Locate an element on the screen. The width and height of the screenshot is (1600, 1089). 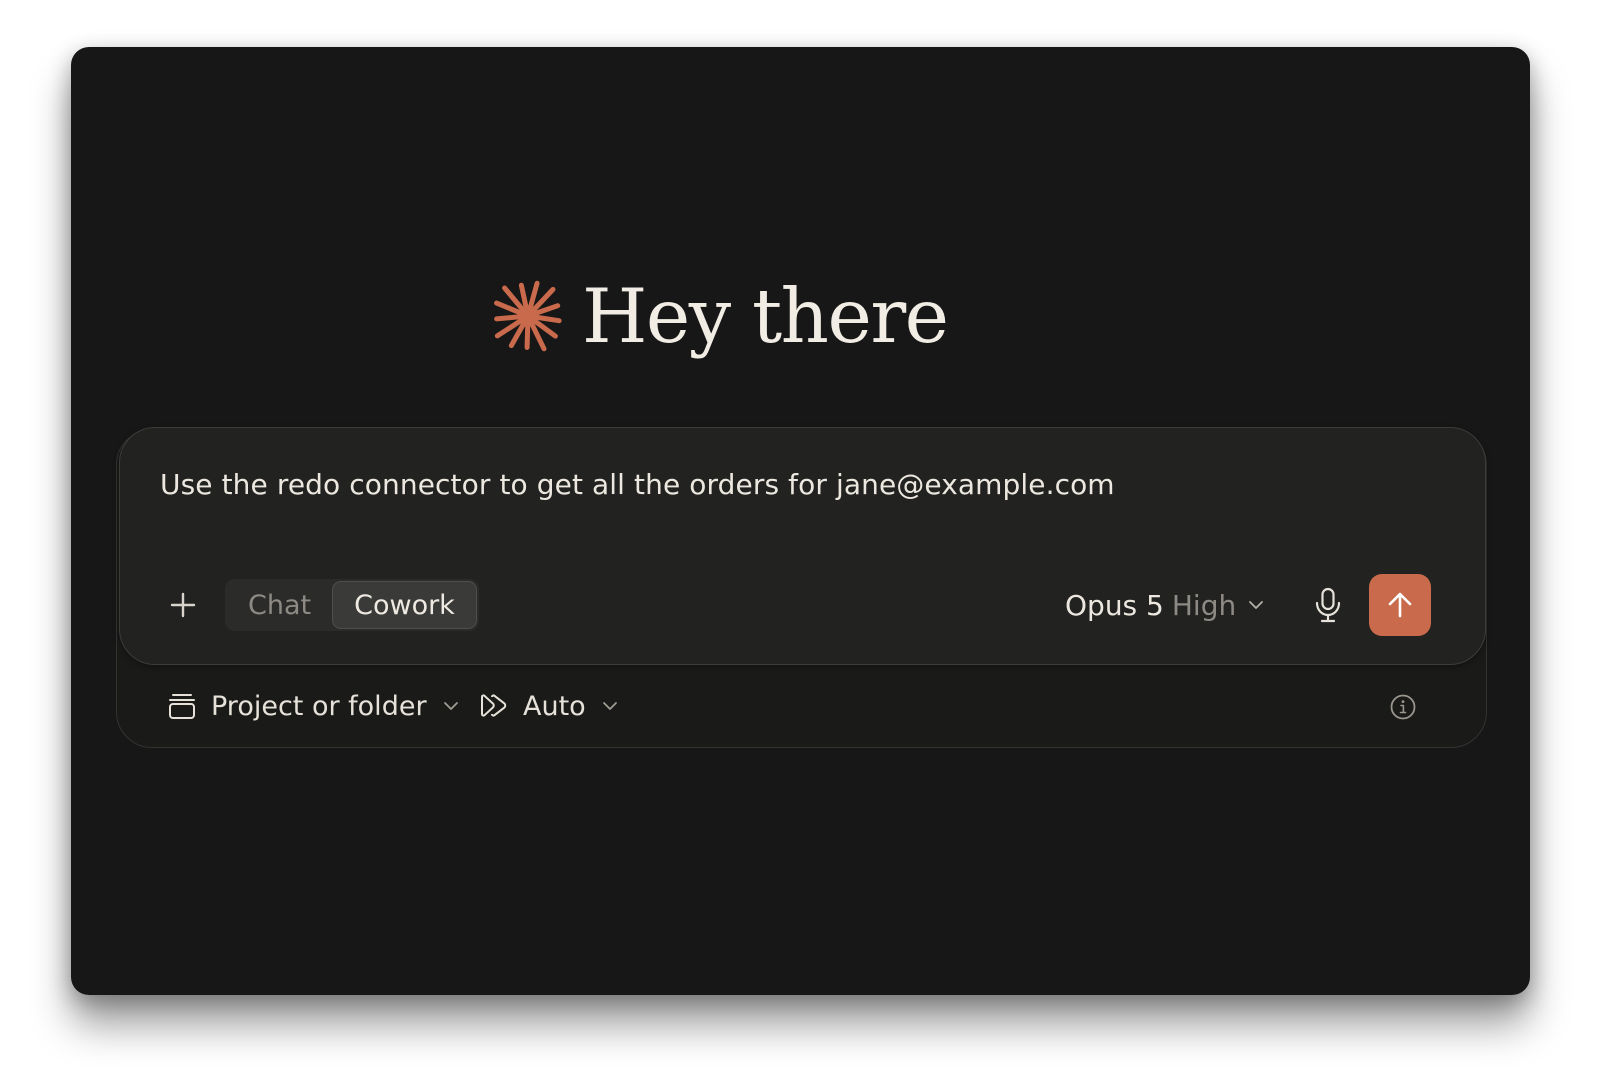
add-attachment-button is located at coordinates (183, 605).